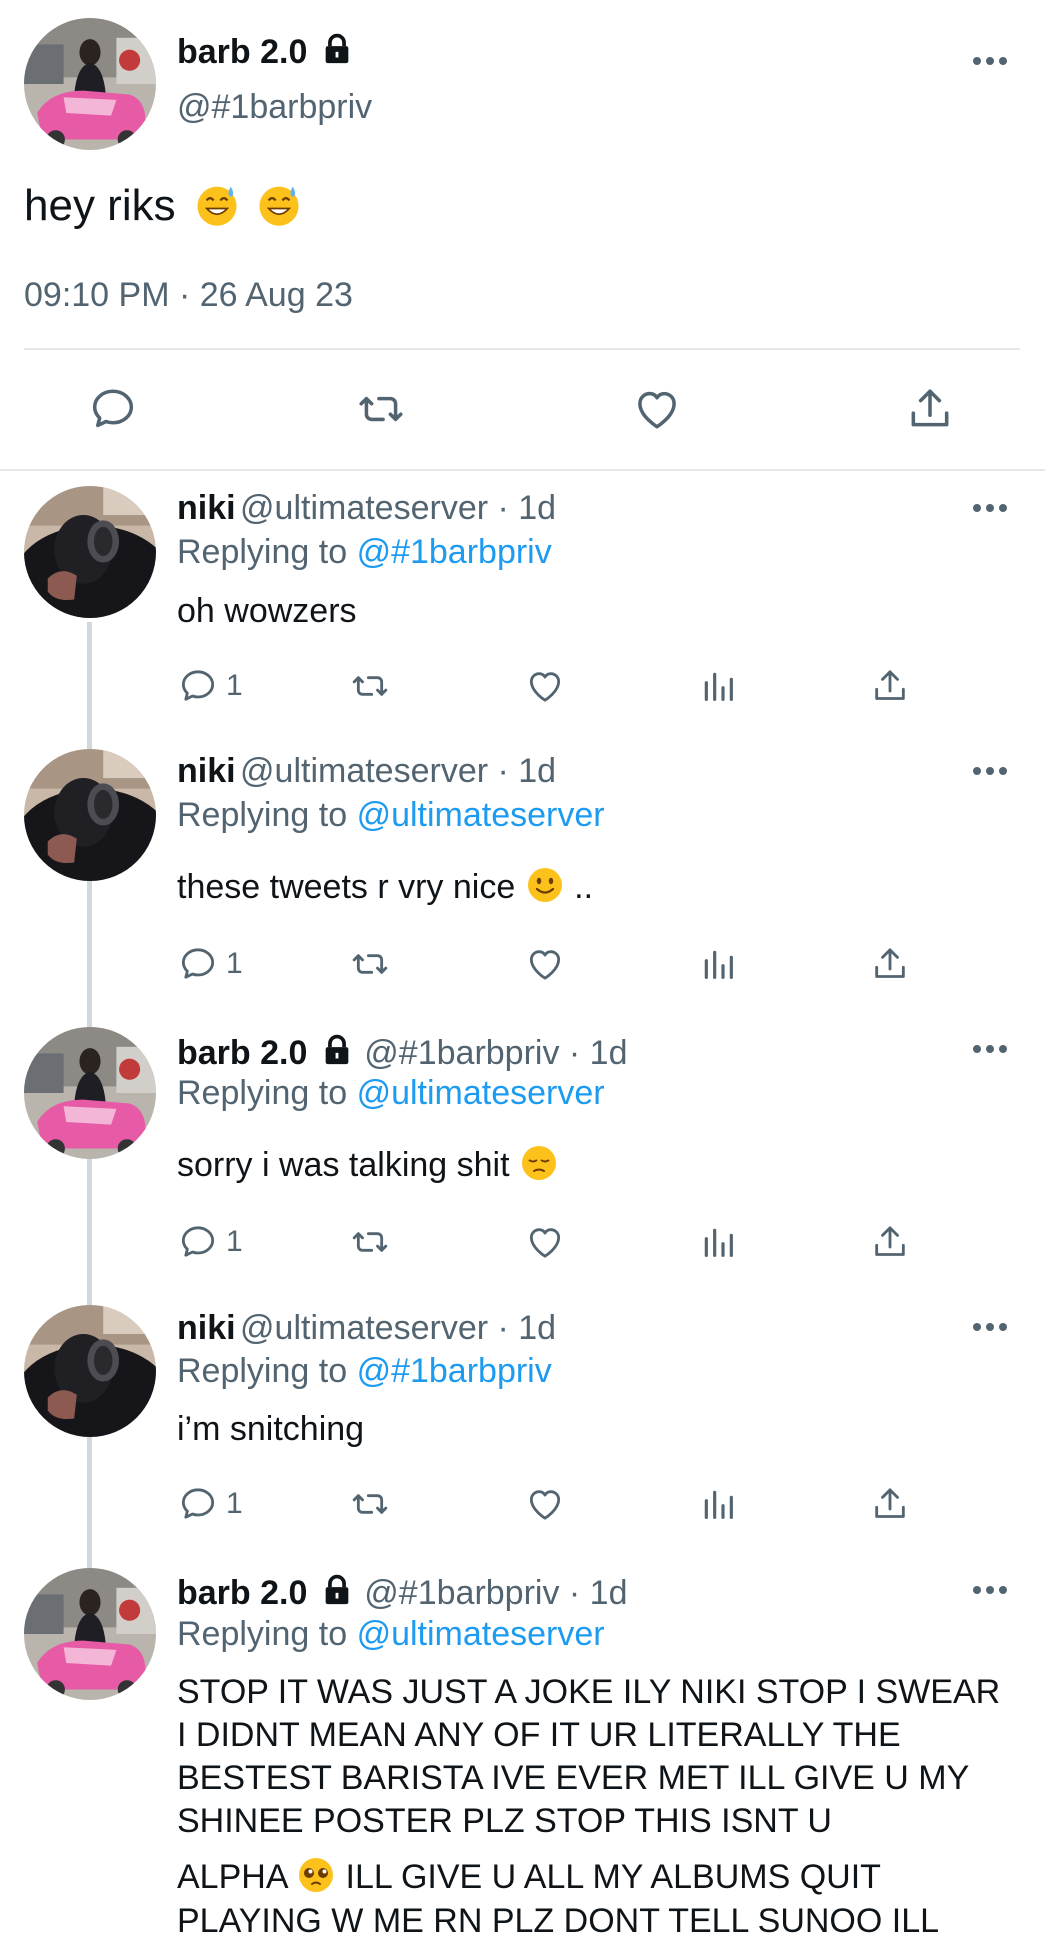 The image size is (1045, 1943). Describe the element at coordinates (274, 107) in the screenshot. I see `handle: @#1barbpriv` at that location.